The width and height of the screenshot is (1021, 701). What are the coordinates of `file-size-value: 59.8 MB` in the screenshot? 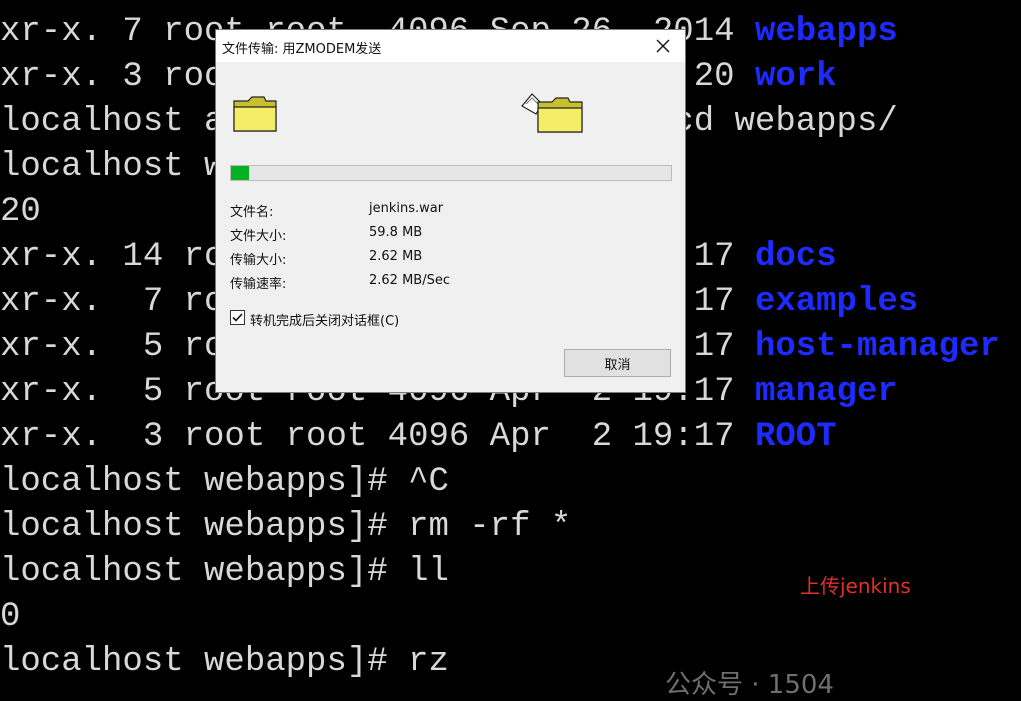 It's located at (396, 232).